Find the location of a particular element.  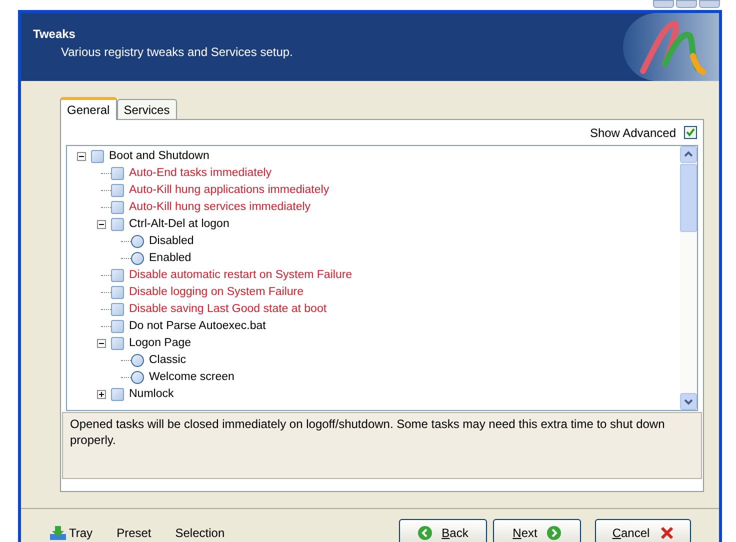

tree-item-label: Auto-Kill hung services immediately is located at coordinates (220, 207).